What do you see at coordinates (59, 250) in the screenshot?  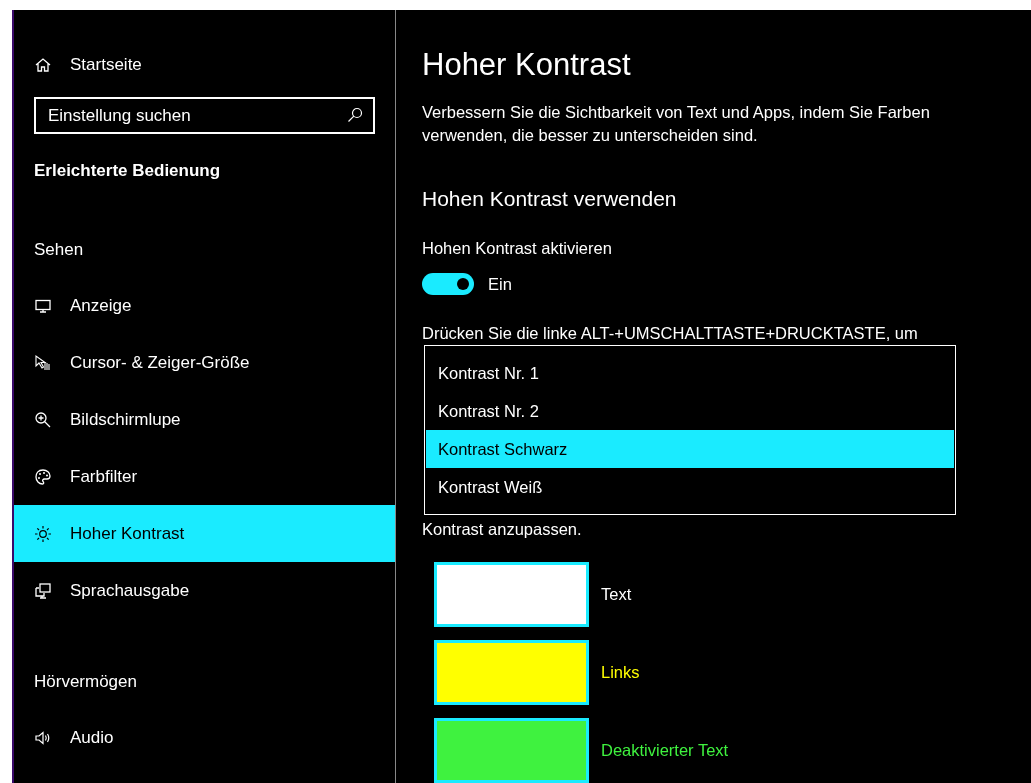 I see `section-heading: Sehen` at bounding box center [59, 250].